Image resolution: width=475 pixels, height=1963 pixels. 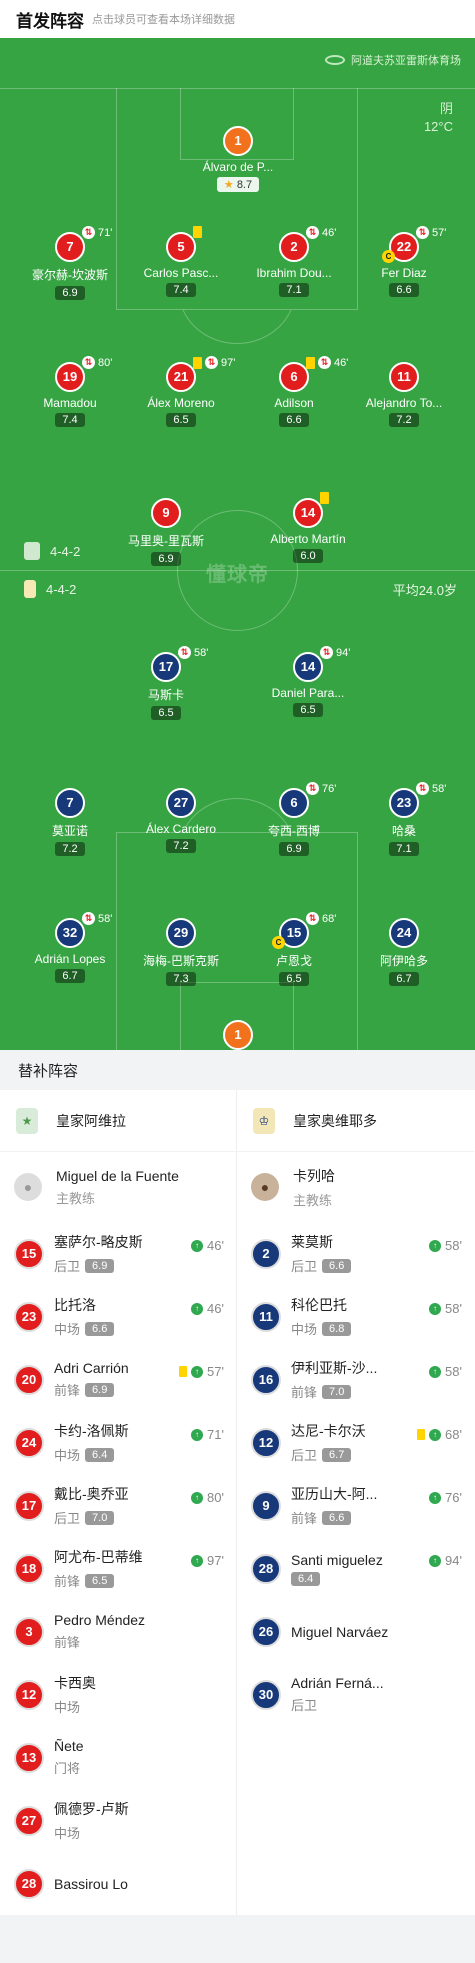 What do you see at coordinates (118, 1820) in the screenshot?
I see `substitute-row: 27 佩德罗-卢斯 中场` at bounding box center [118, 1820].